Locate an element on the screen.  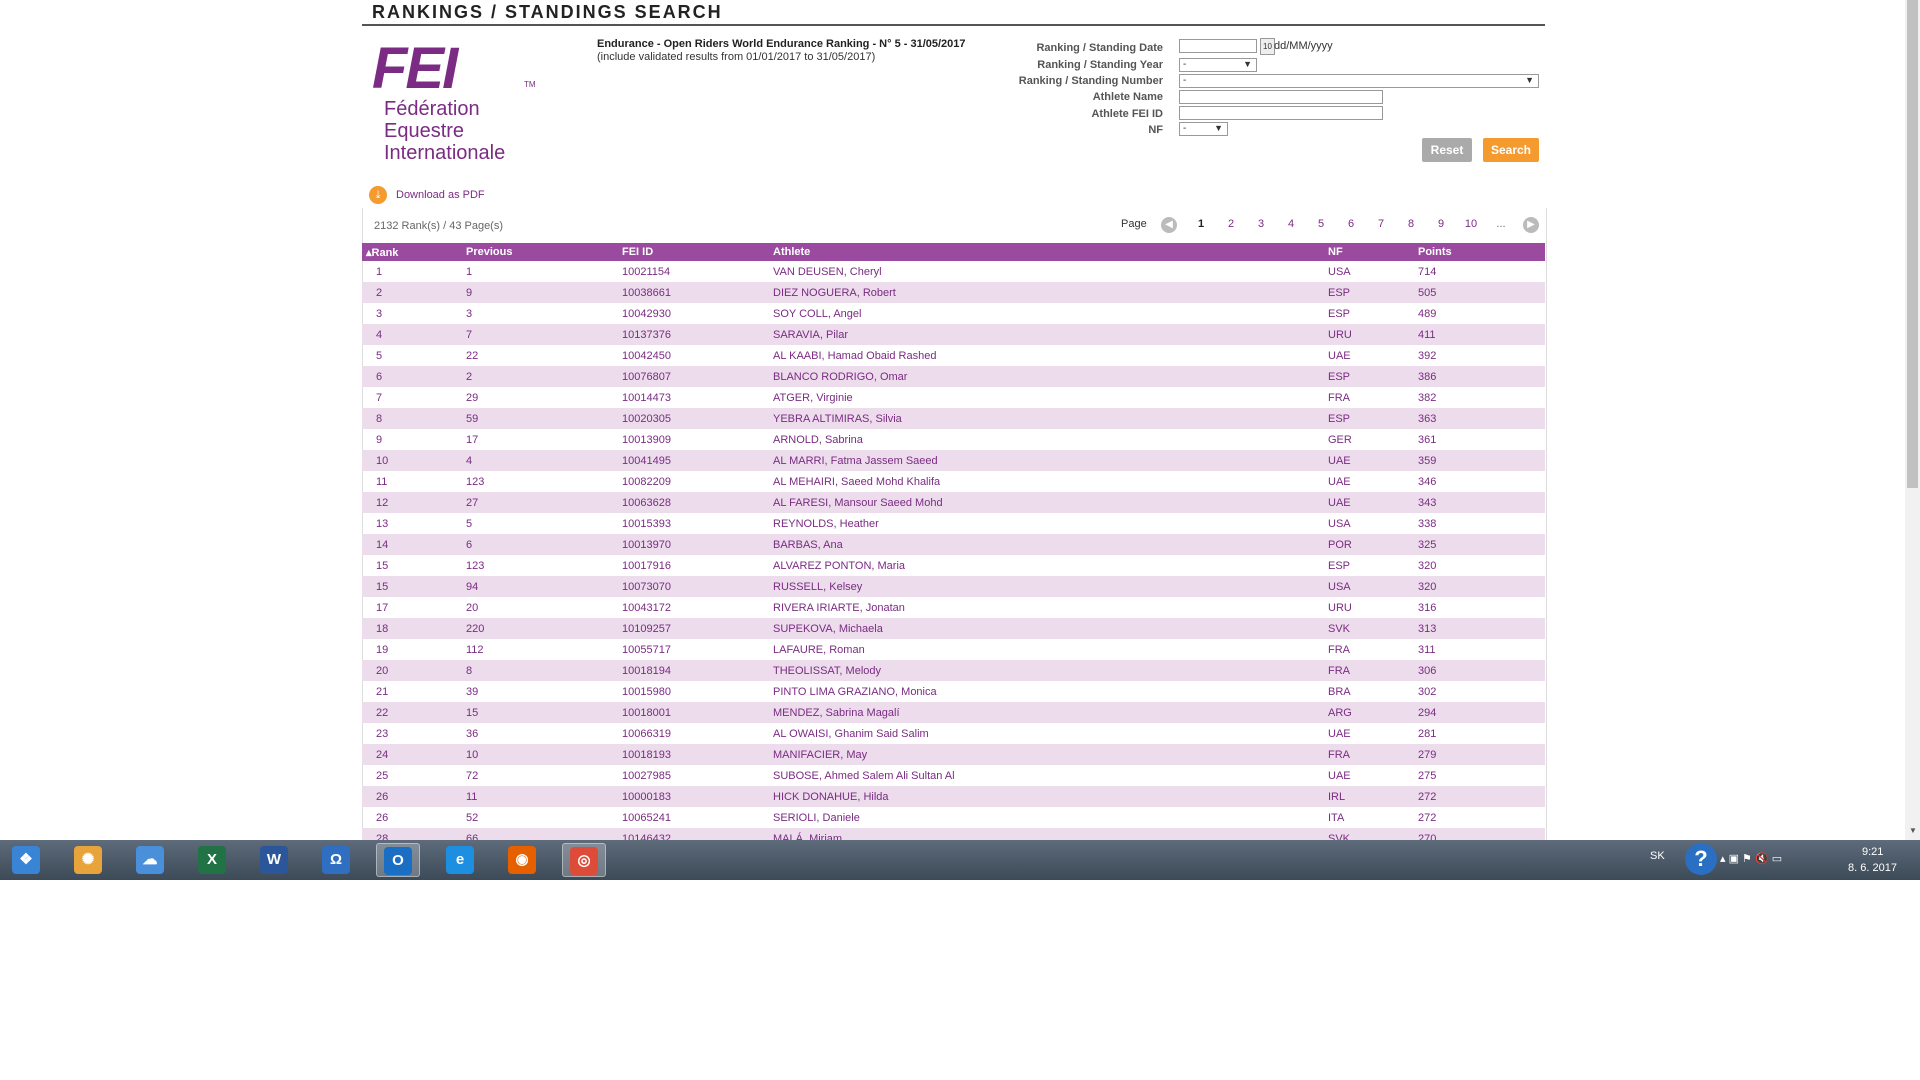
download-icon: ⤓ is located at coordinates (378, 195).